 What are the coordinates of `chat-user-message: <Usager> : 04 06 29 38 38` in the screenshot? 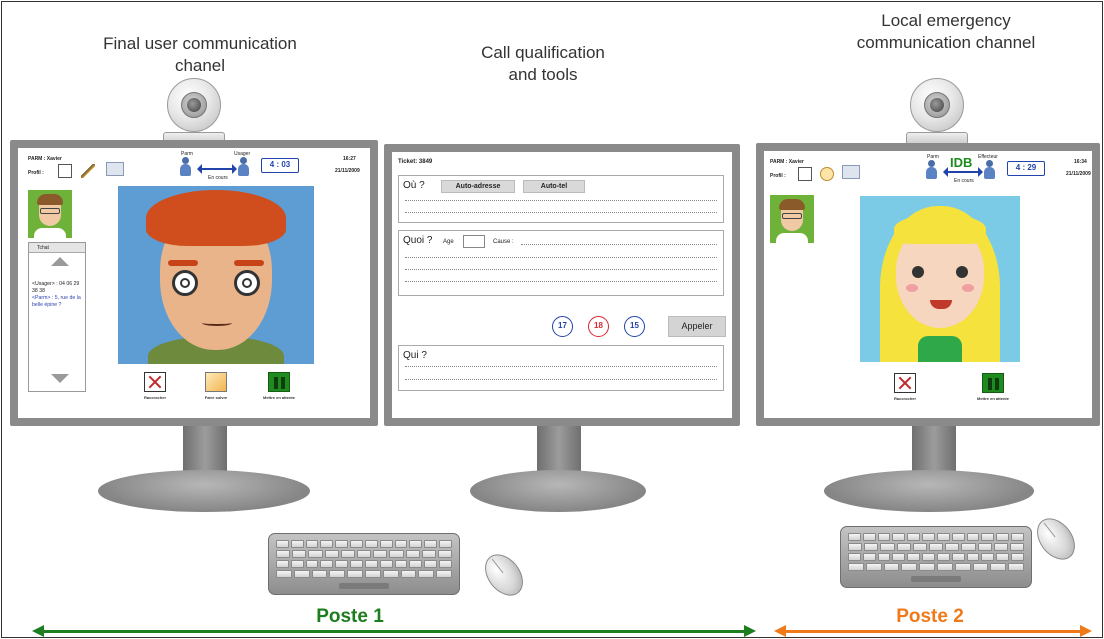 It's located at (56, 287).